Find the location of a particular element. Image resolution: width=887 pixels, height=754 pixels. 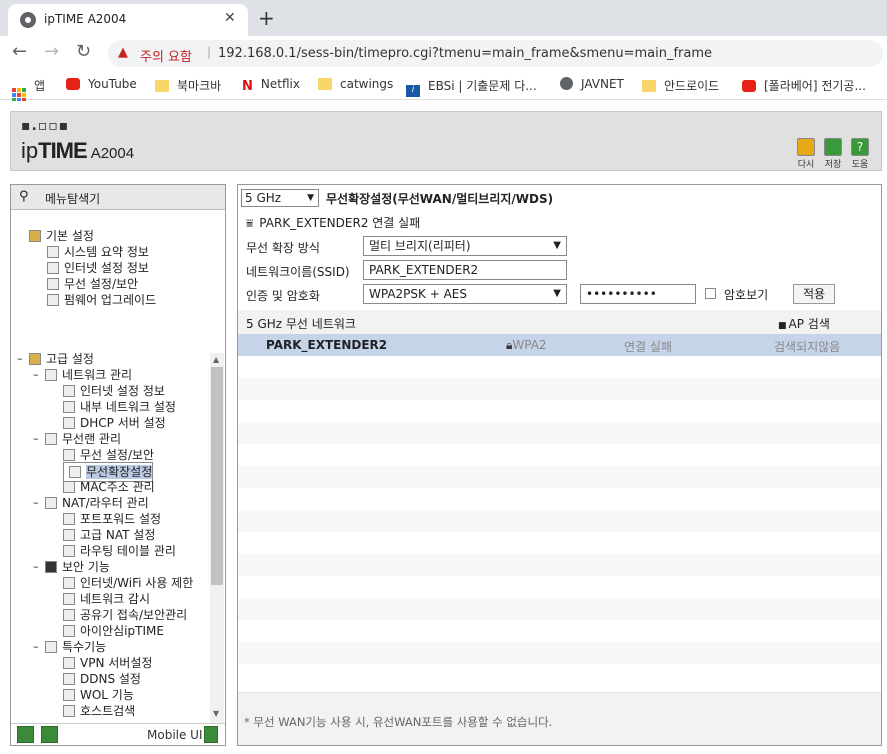

band-select: 5 GHz ▼ is located at coordinates (280, 198).